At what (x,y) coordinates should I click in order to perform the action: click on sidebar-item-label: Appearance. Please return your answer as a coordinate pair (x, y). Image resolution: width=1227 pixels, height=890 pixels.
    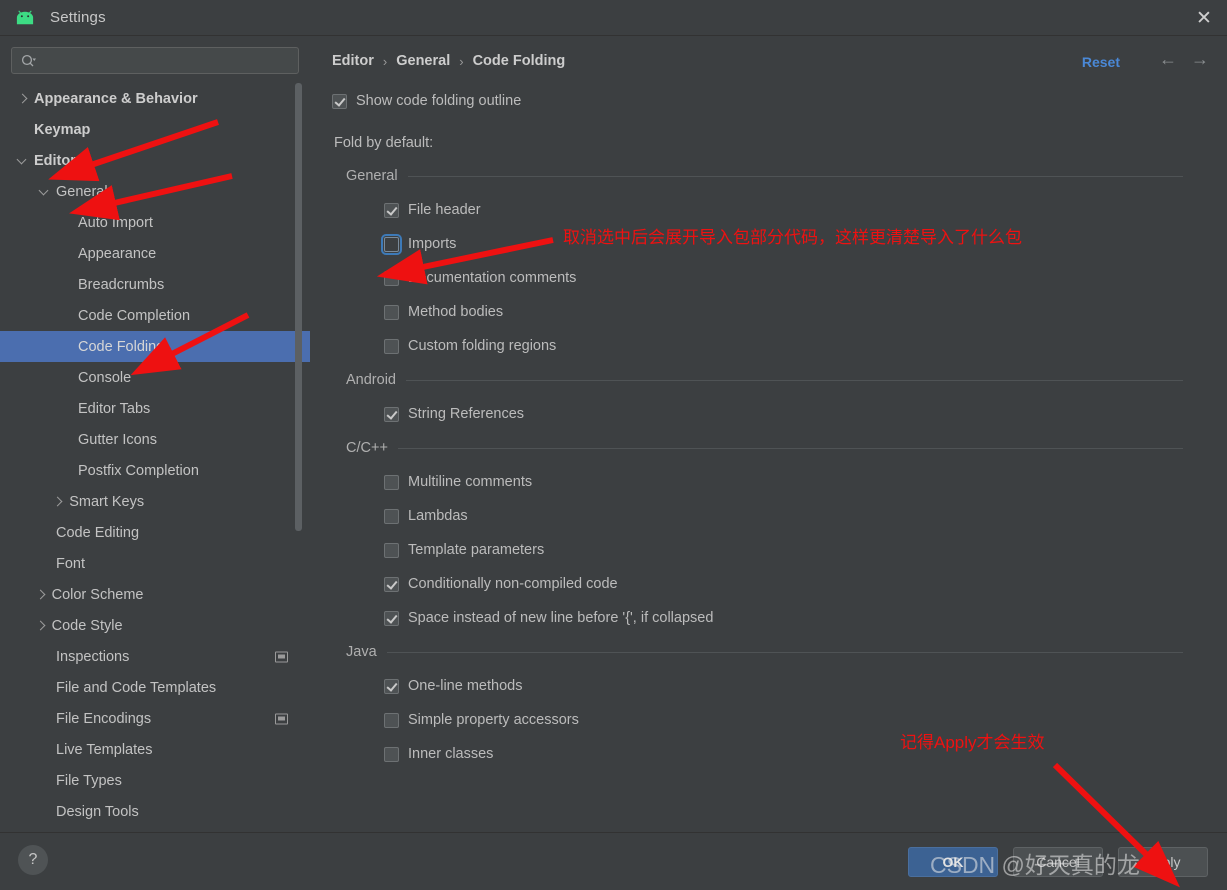
    Looking at the image, I should click on (117, 253).